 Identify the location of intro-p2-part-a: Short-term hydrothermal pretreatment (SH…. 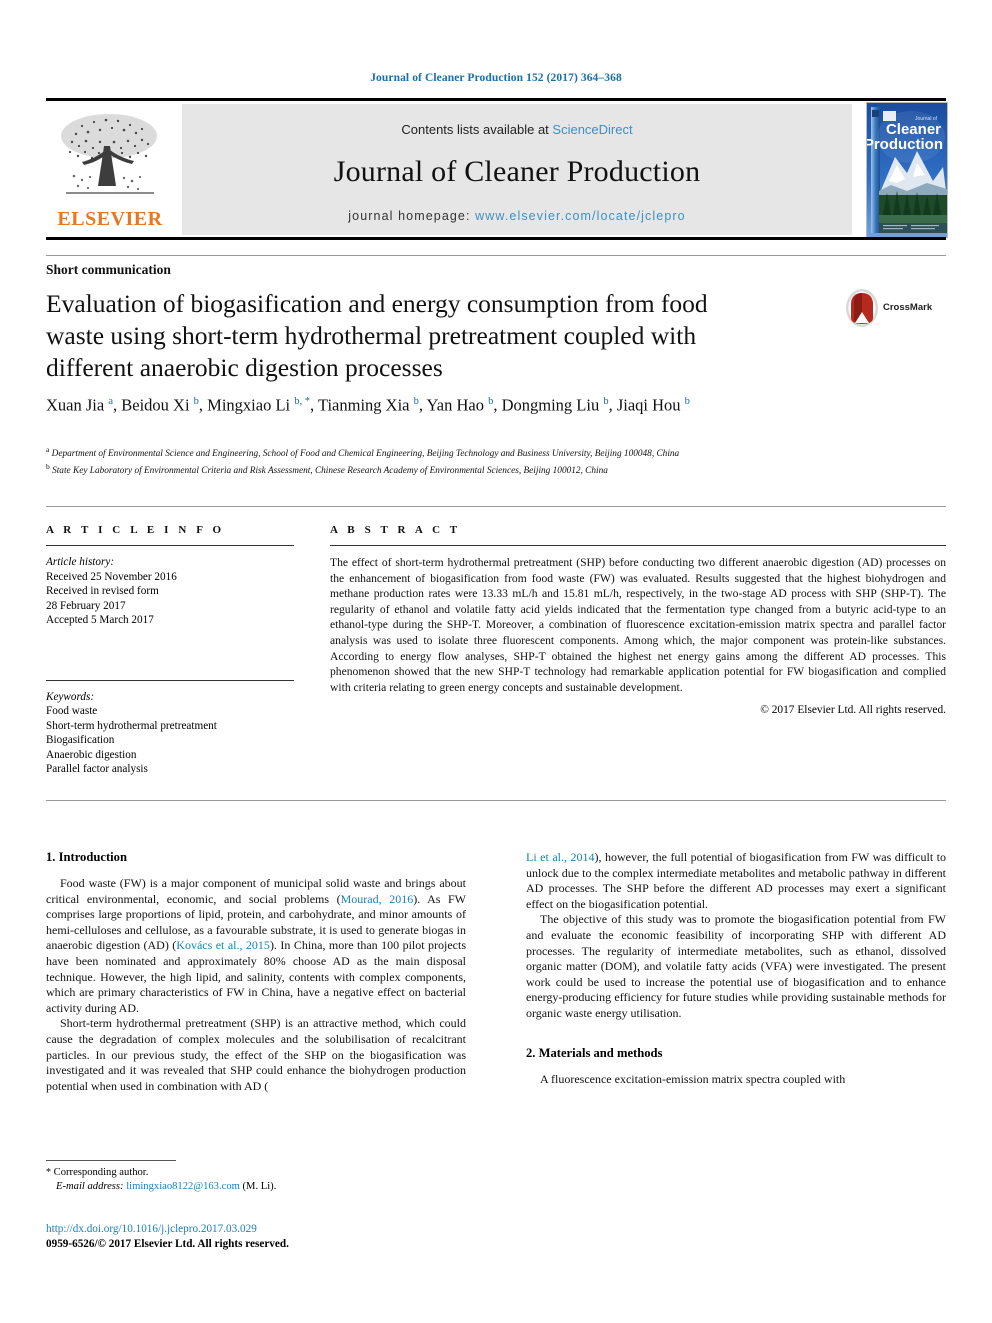
(256, 1054).